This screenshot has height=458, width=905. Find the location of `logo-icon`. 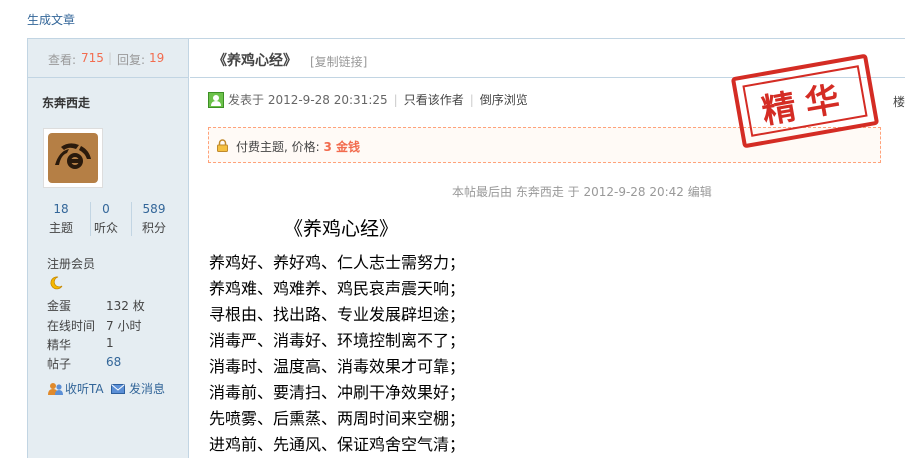

logo-icon is located at coordinates (73, 156).